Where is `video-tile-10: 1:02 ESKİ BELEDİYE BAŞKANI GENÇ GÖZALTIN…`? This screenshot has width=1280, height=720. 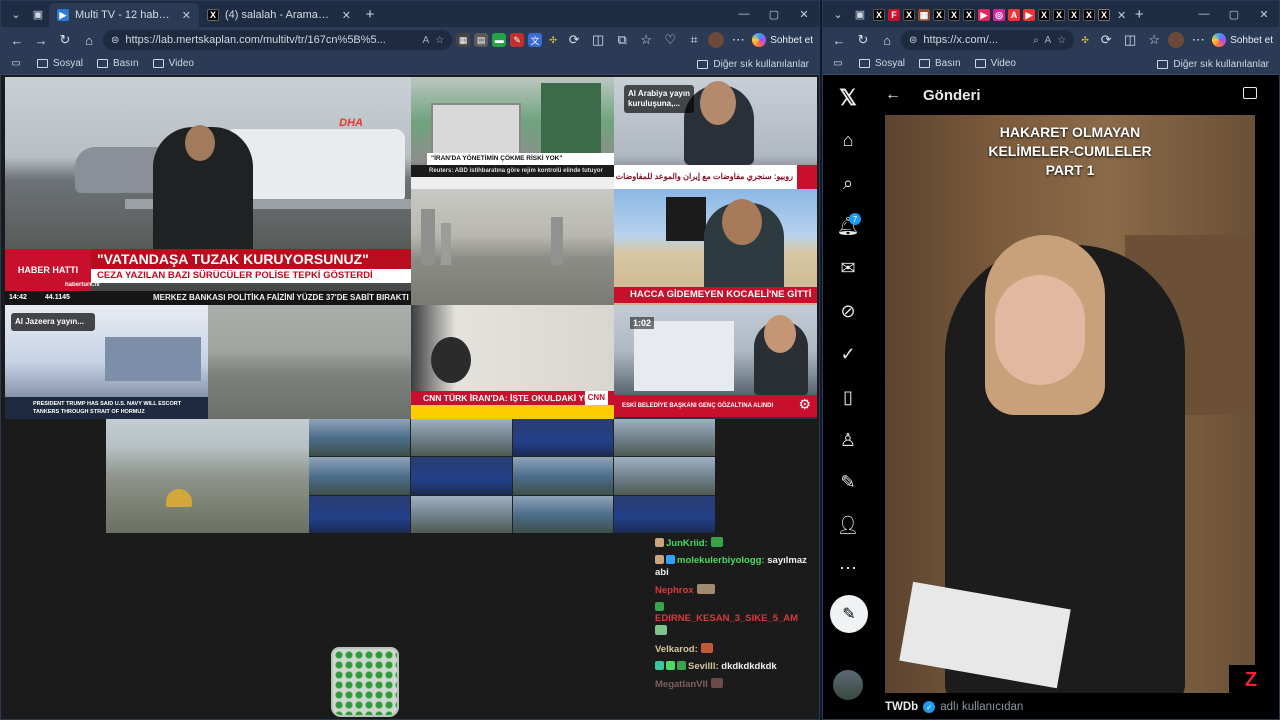
video-tile-10: 1:02 ESKİ BELEDİYE BAŞKANI GENÇ GÖZALTIN… is located at coordinates (715, 362).